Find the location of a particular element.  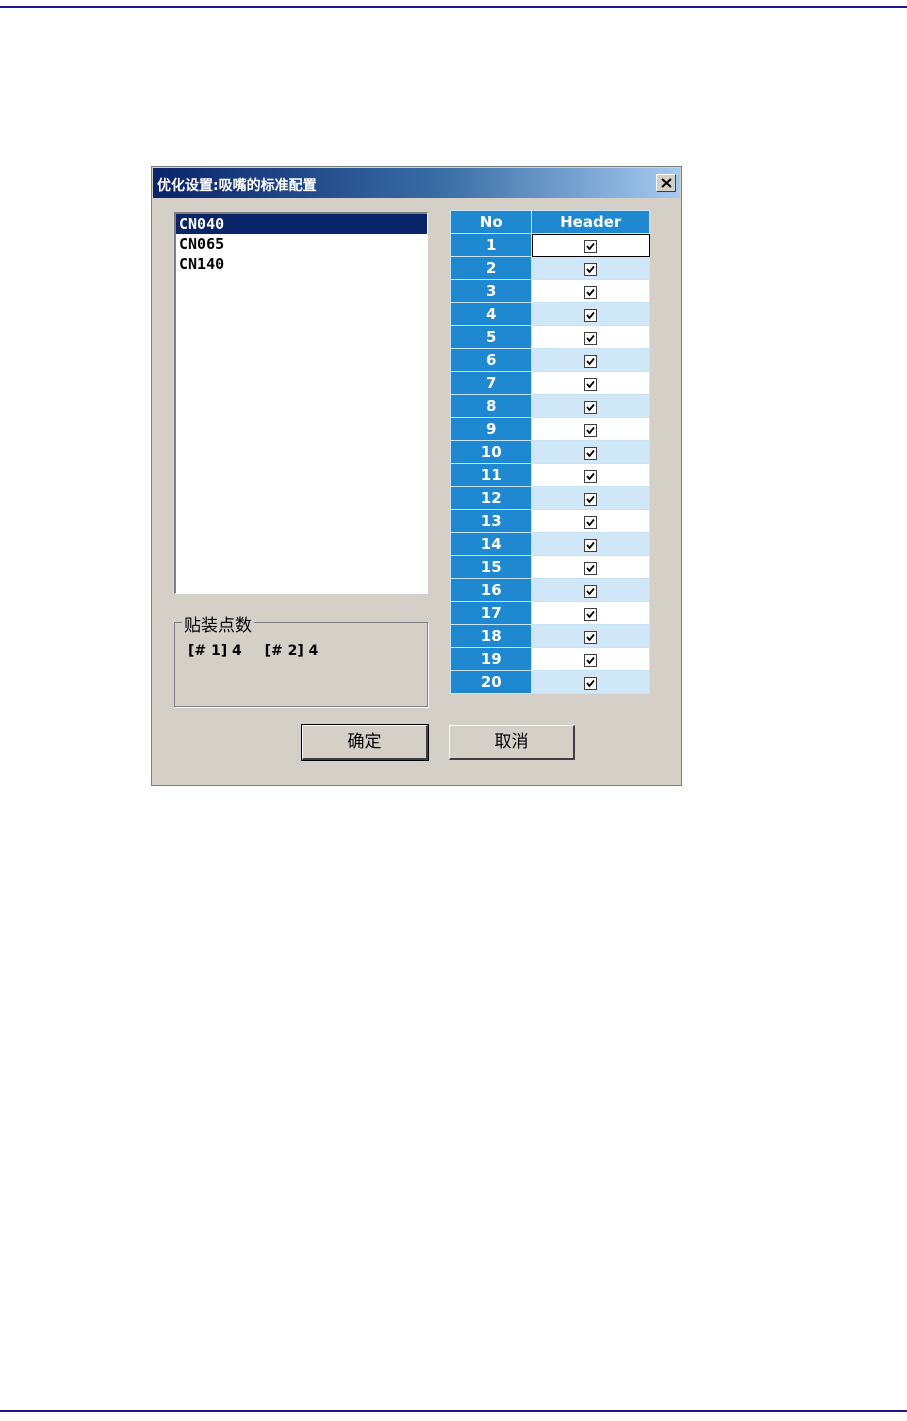

column-header-no: No is located at coordinates (491, 222).